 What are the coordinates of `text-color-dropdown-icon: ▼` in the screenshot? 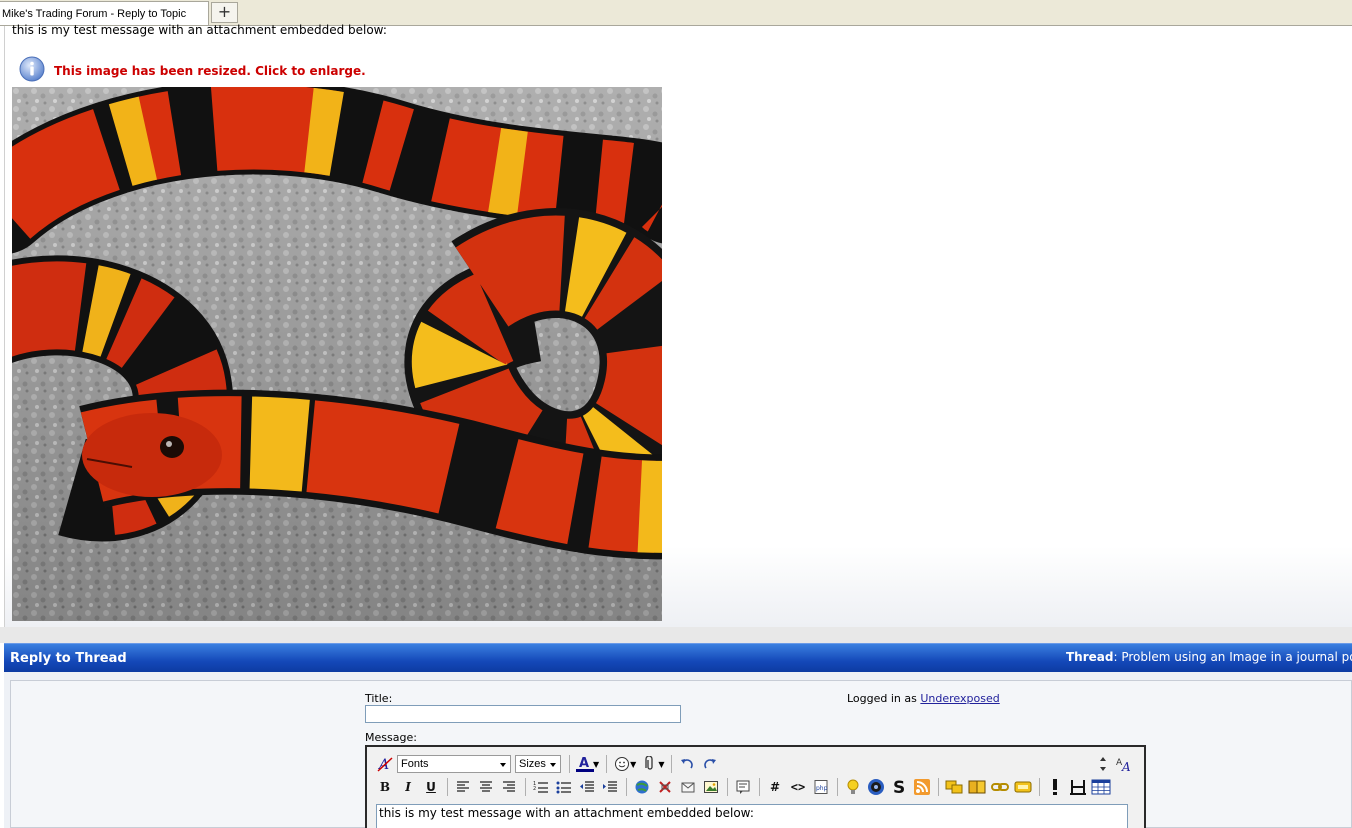 It's located at (596, 764).